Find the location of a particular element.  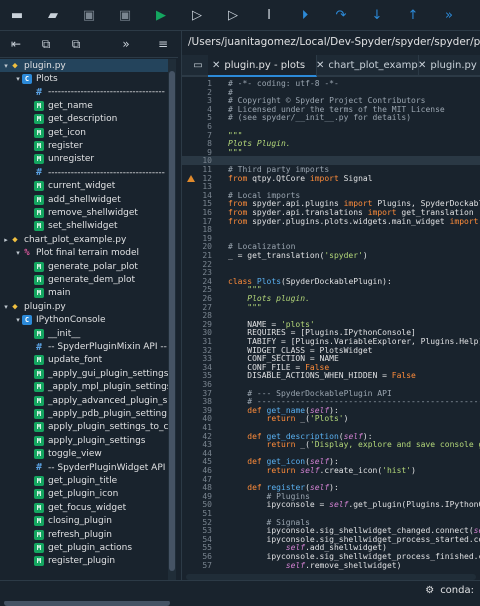

run-selection-icon: I is located at coordinates (269, 15).